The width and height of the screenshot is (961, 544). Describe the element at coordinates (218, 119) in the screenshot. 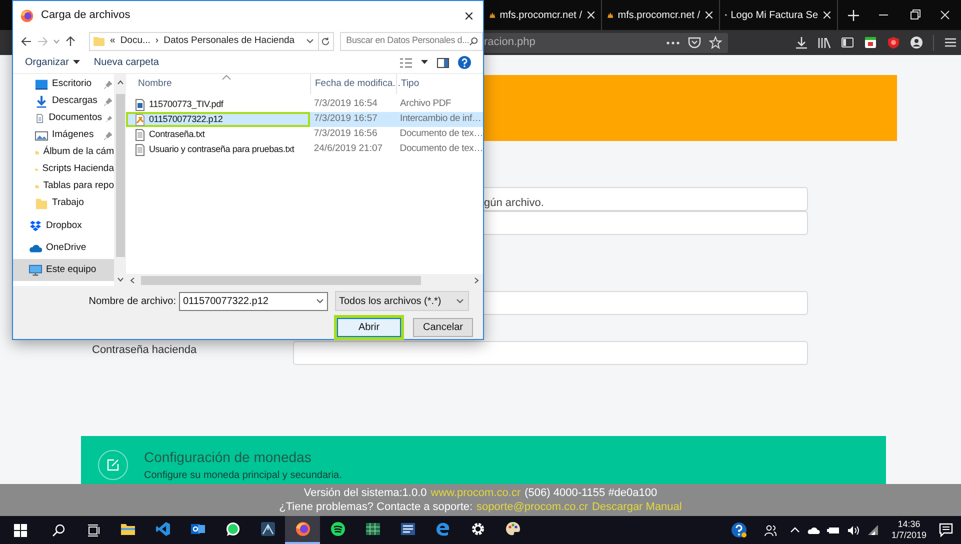

I see `file-name-cell: 011570077322.p12` at that location.